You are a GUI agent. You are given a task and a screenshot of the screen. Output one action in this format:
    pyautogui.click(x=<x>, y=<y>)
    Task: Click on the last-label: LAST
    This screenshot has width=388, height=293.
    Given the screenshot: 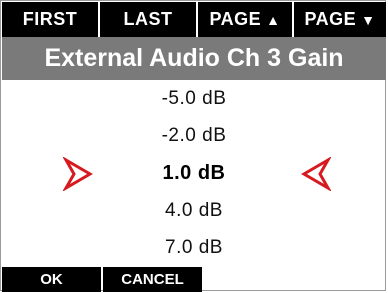 What is the action you would take?
    pyautogui.click(x=148, y=19)
    